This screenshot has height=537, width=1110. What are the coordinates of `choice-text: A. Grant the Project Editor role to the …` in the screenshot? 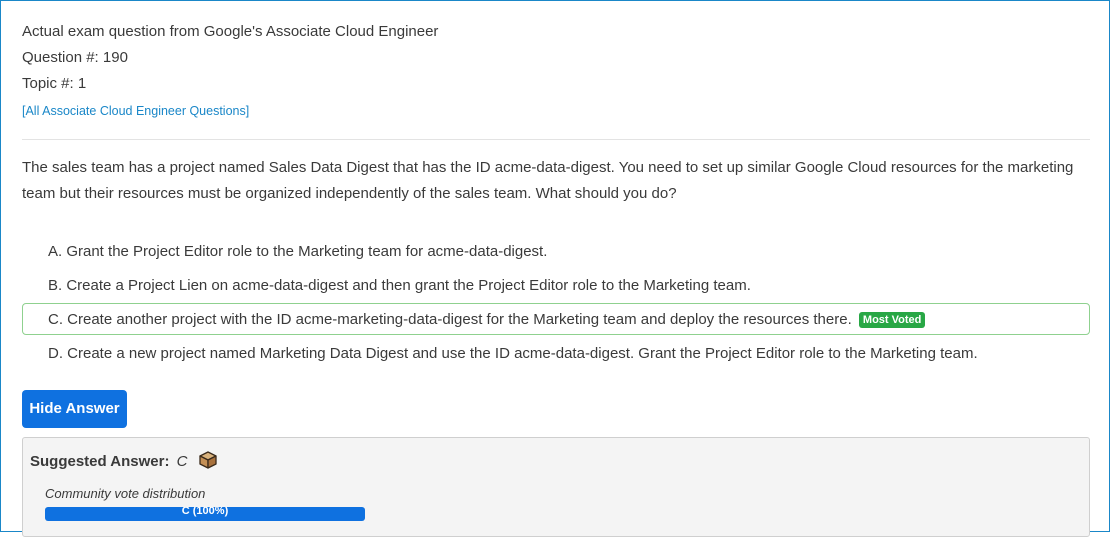 It's located at (298, 251).